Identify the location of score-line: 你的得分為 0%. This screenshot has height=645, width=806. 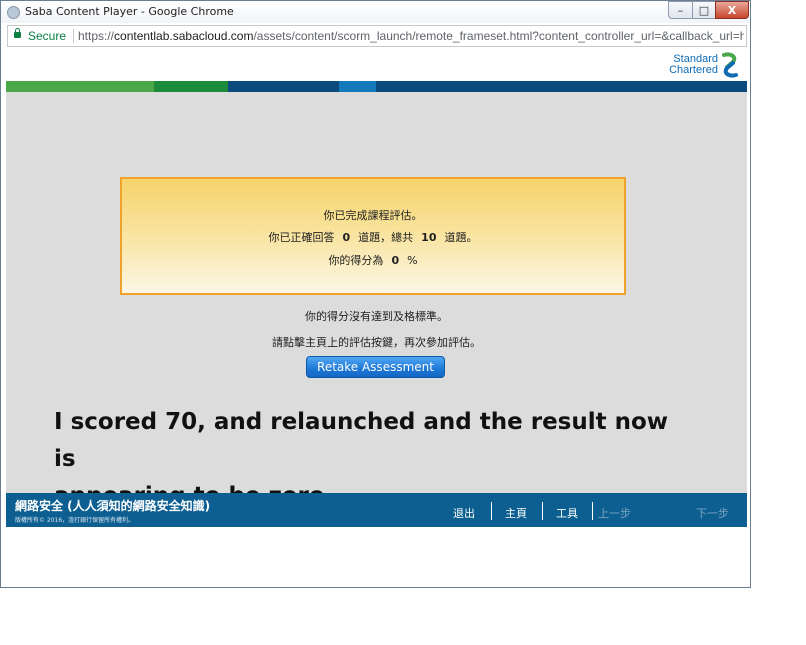
(373, 260).